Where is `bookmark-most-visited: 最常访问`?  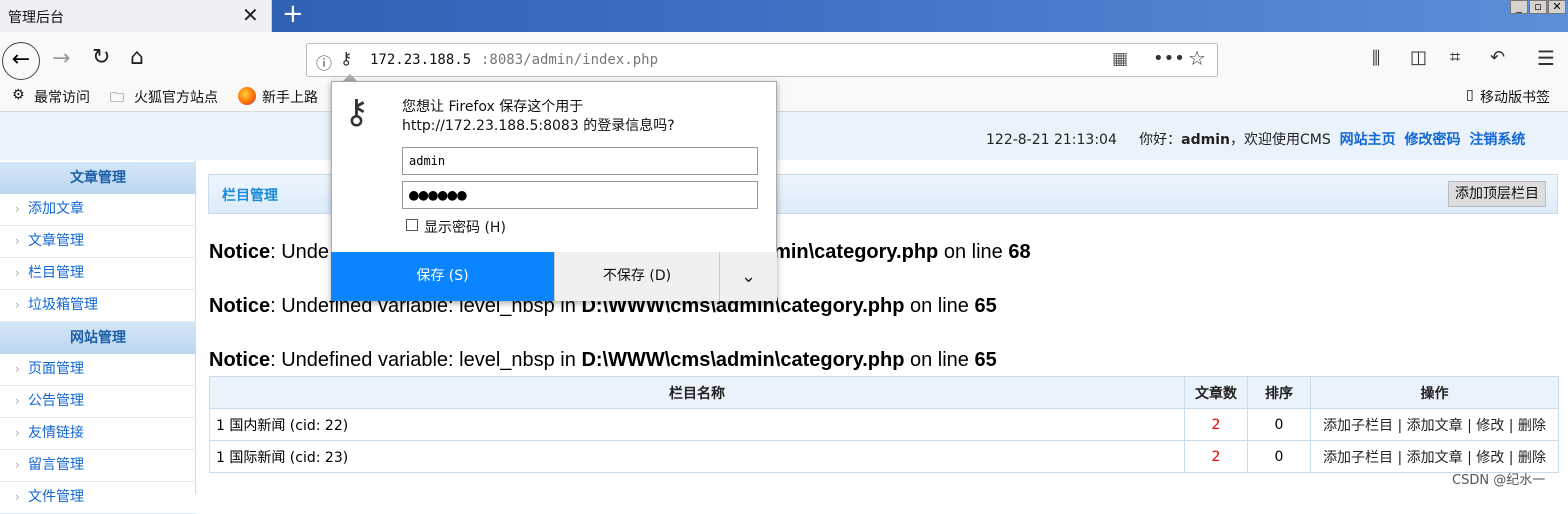 bookmark-most-visited: 最常访问 is located at coordinates (62, 97).